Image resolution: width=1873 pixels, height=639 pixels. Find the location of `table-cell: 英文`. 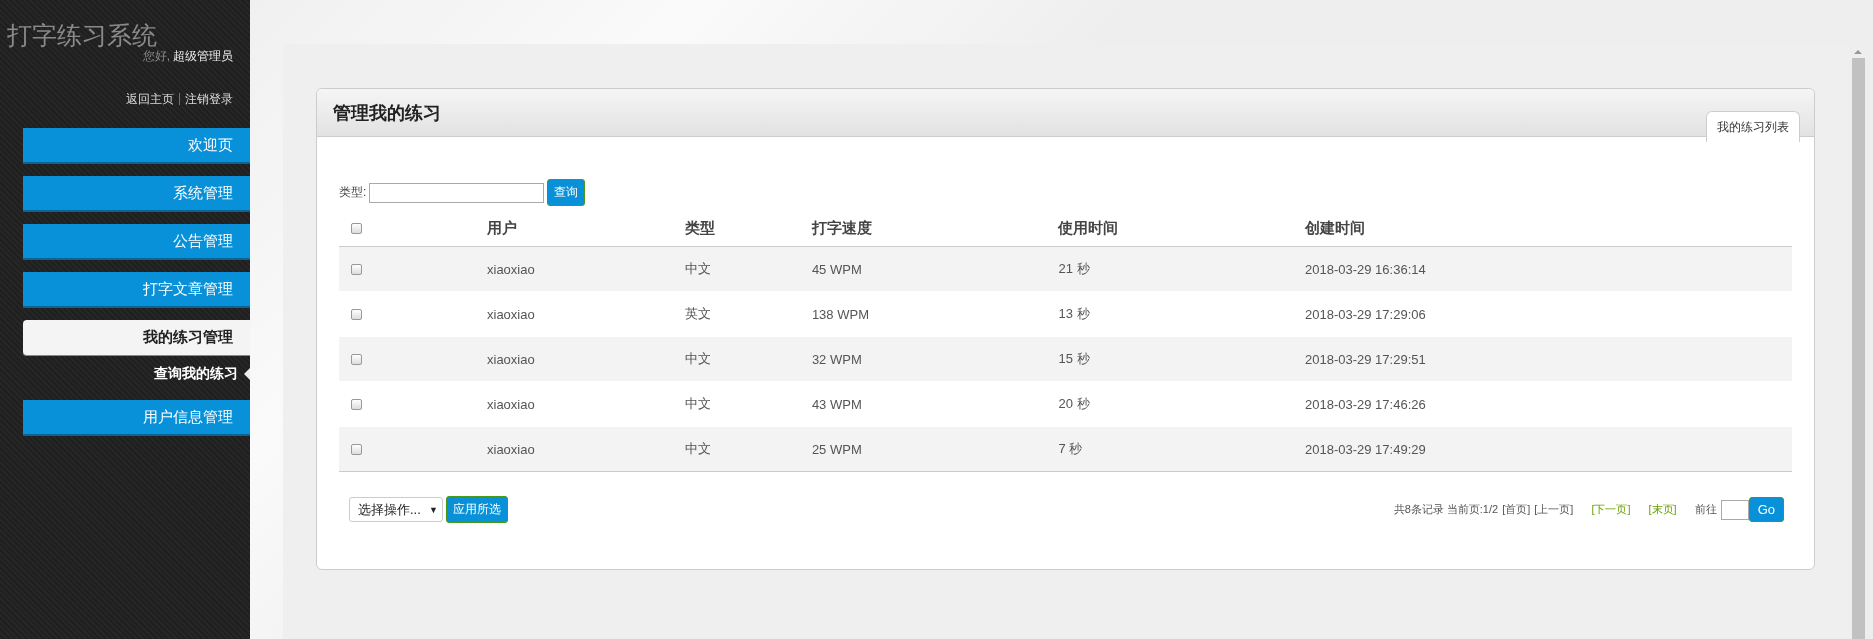

table-cell: 英文 is located at coordinates (697, 313).